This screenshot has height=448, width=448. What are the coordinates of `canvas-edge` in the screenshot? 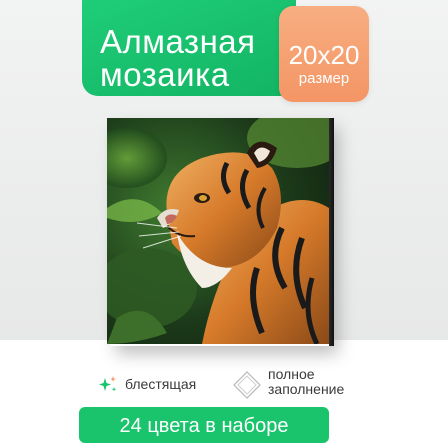 It's located at (331, 232).